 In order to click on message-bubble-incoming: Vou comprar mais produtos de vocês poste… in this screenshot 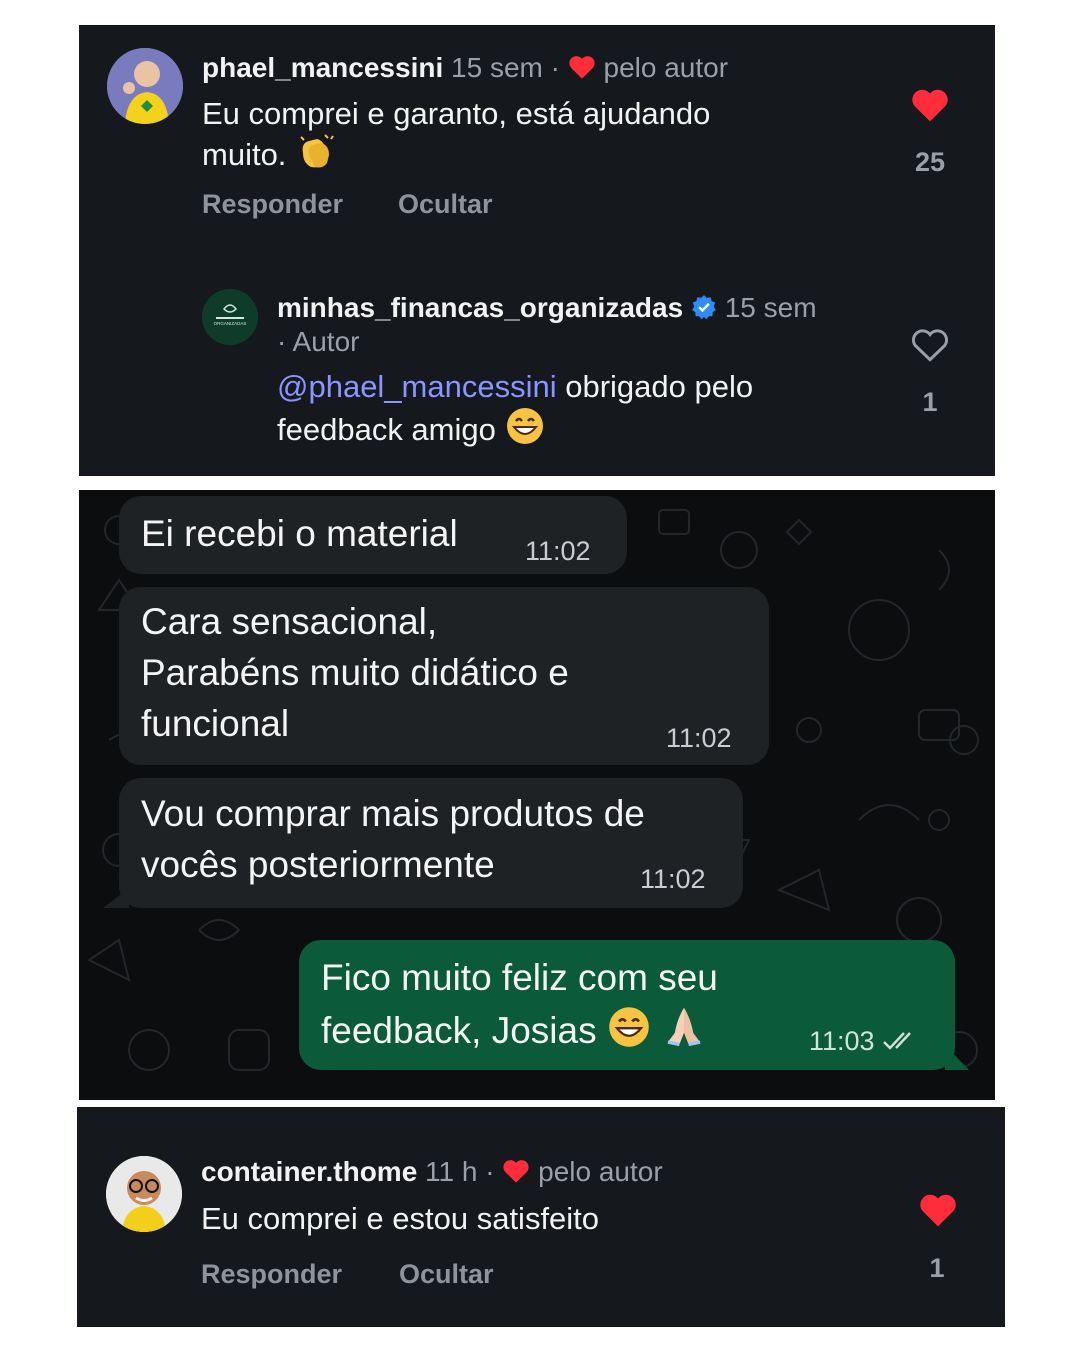, I will do `click(431, 843)`.